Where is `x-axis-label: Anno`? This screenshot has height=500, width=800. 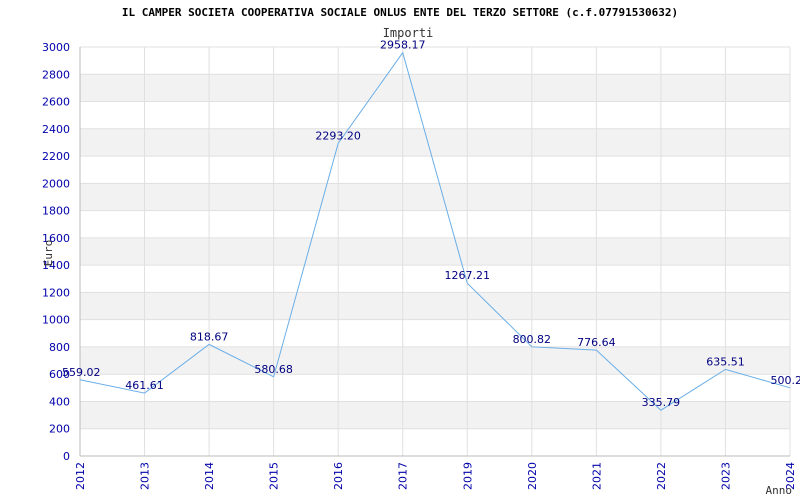 x-axis-label: Anno is located at coordinates (779, 490).